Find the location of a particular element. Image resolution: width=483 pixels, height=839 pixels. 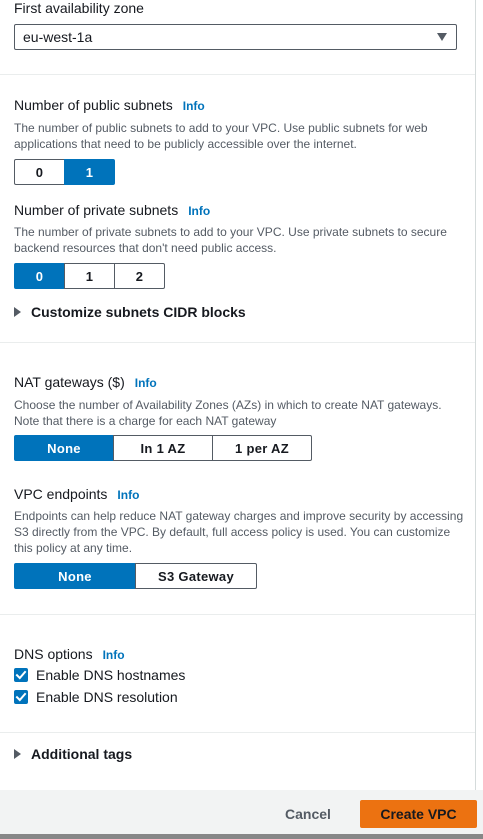

private-subnets-option-0: 0 is located at coordinates (39, 276).